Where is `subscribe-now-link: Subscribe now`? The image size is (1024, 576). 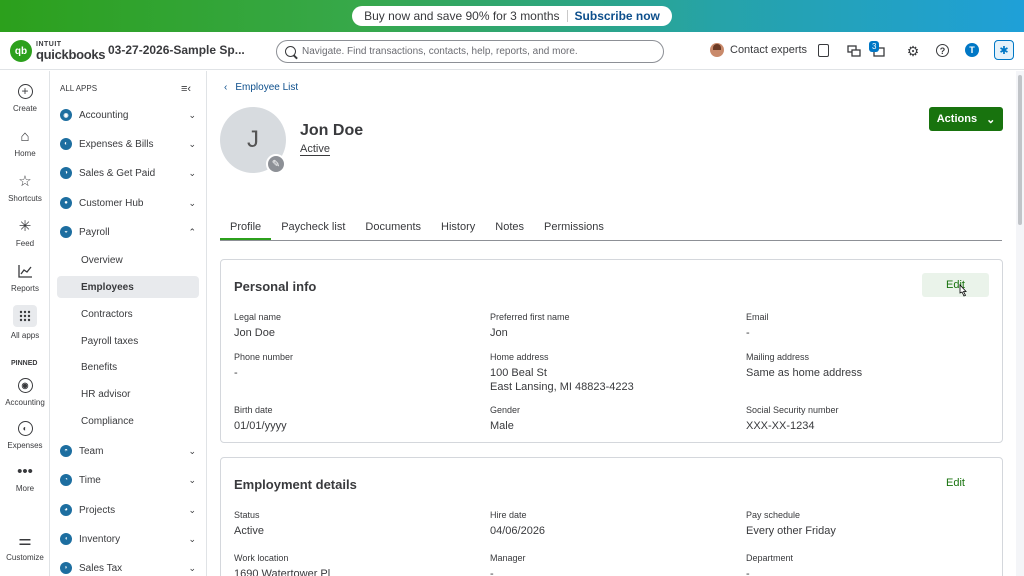
subscribe-now-link: Subscribe now is located at coordinates (617, 16).